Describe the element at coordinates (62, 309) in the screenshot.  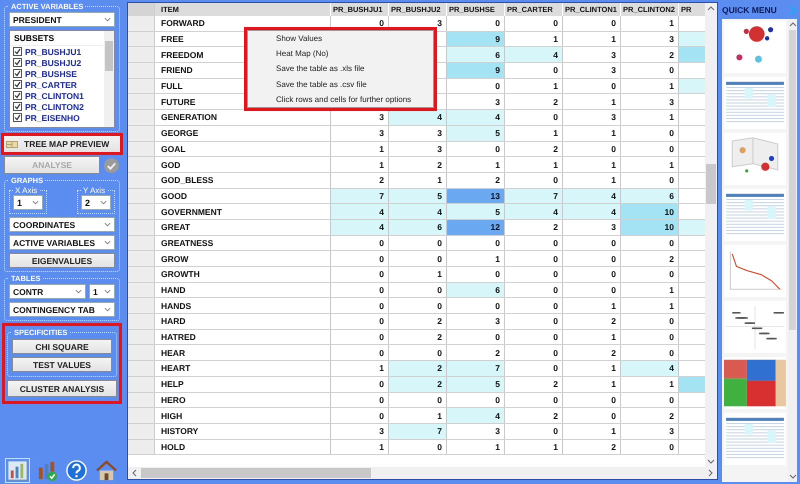
I see `table-type-dropdown: CONTINGENCY TAB` at that location.